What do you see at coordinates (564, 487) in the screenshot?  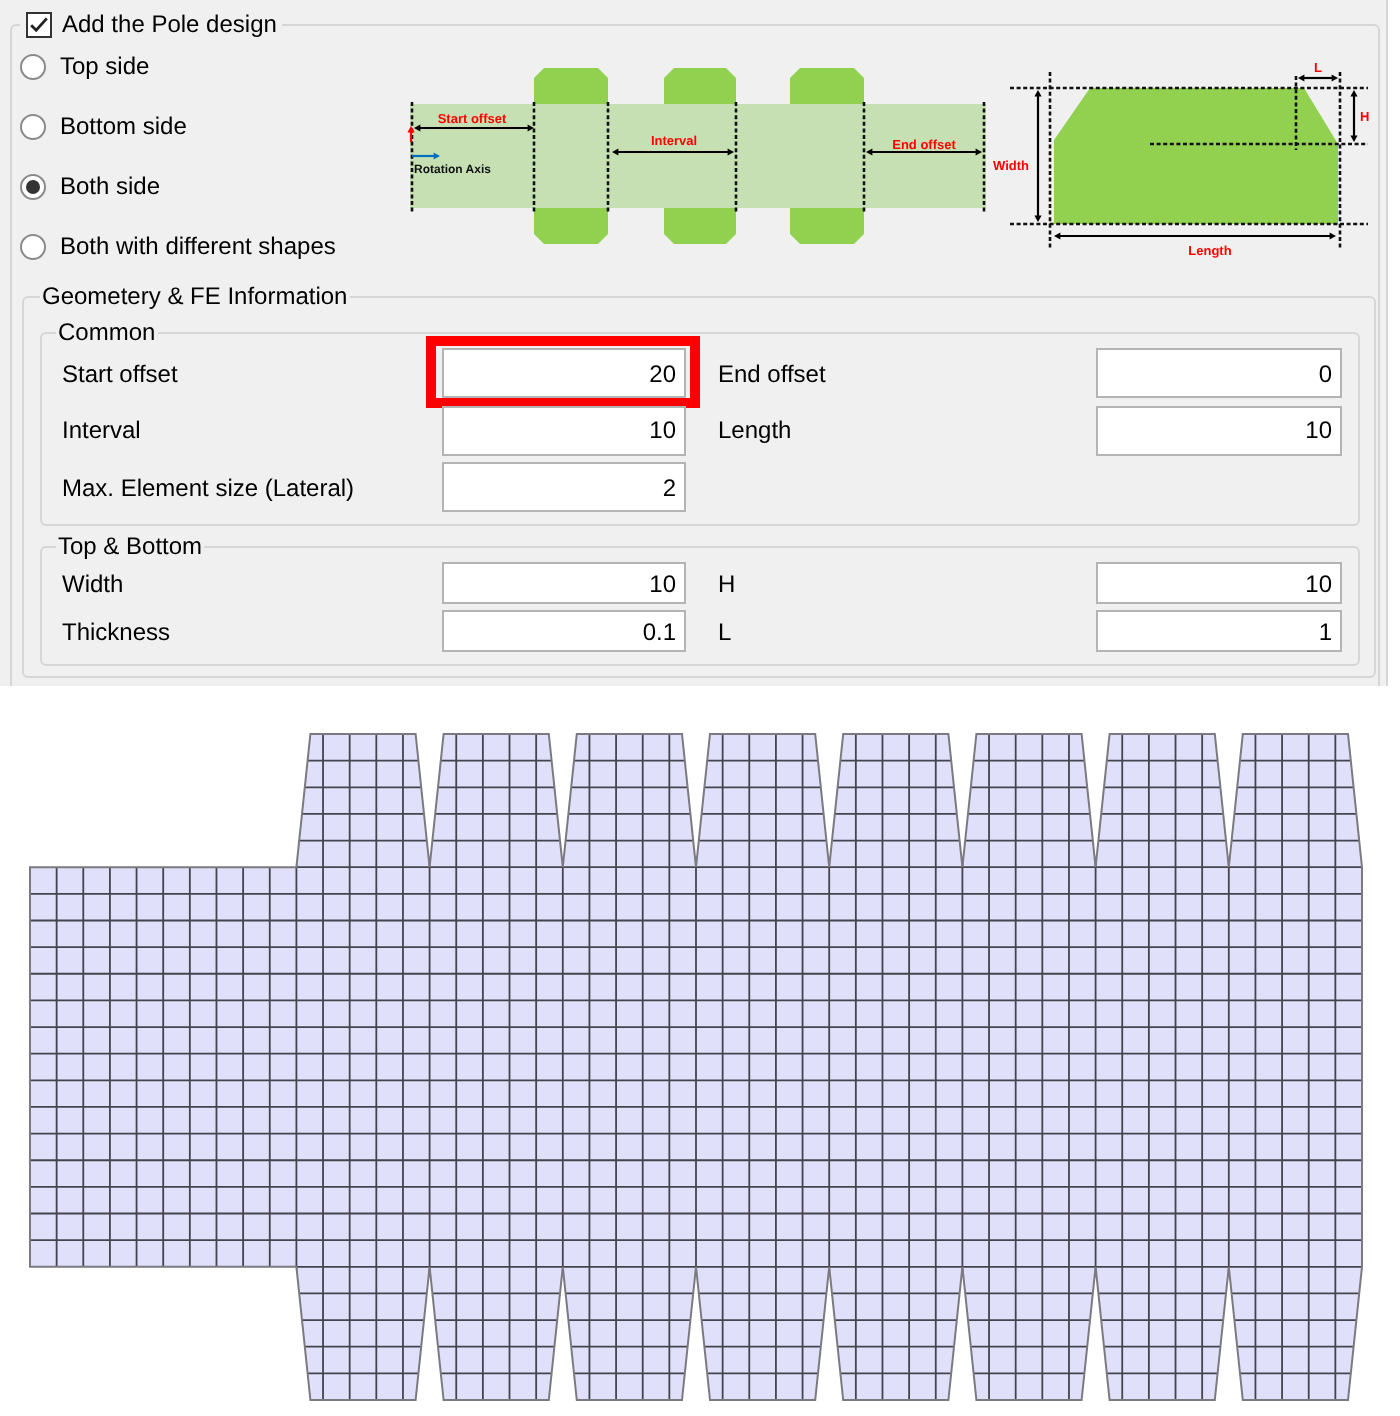 I see `number-field: 2` at bounding box center [564, 487].